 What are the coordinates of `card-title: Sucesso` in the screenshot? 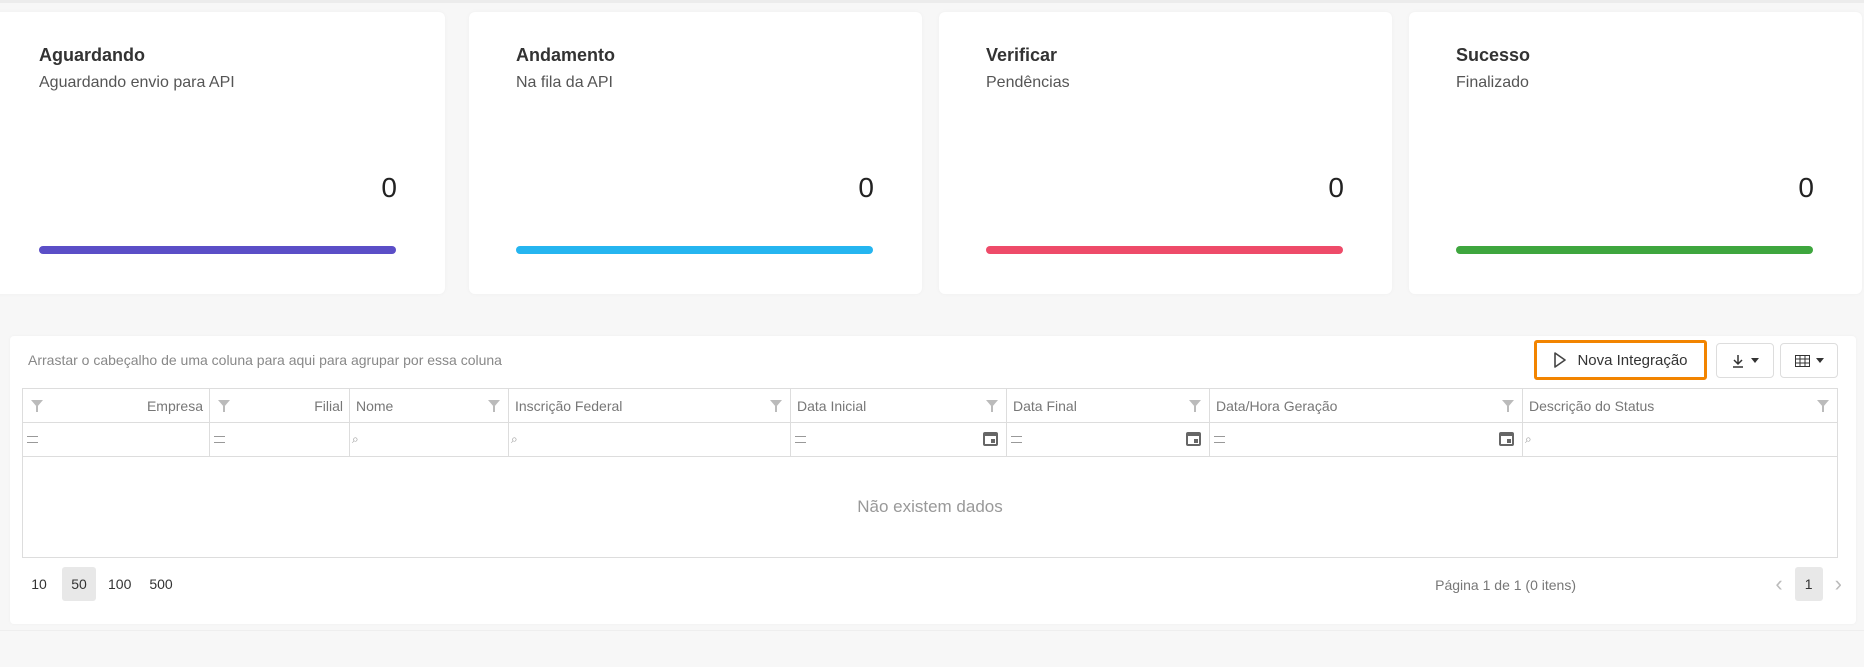 It's located at (1493, 55).